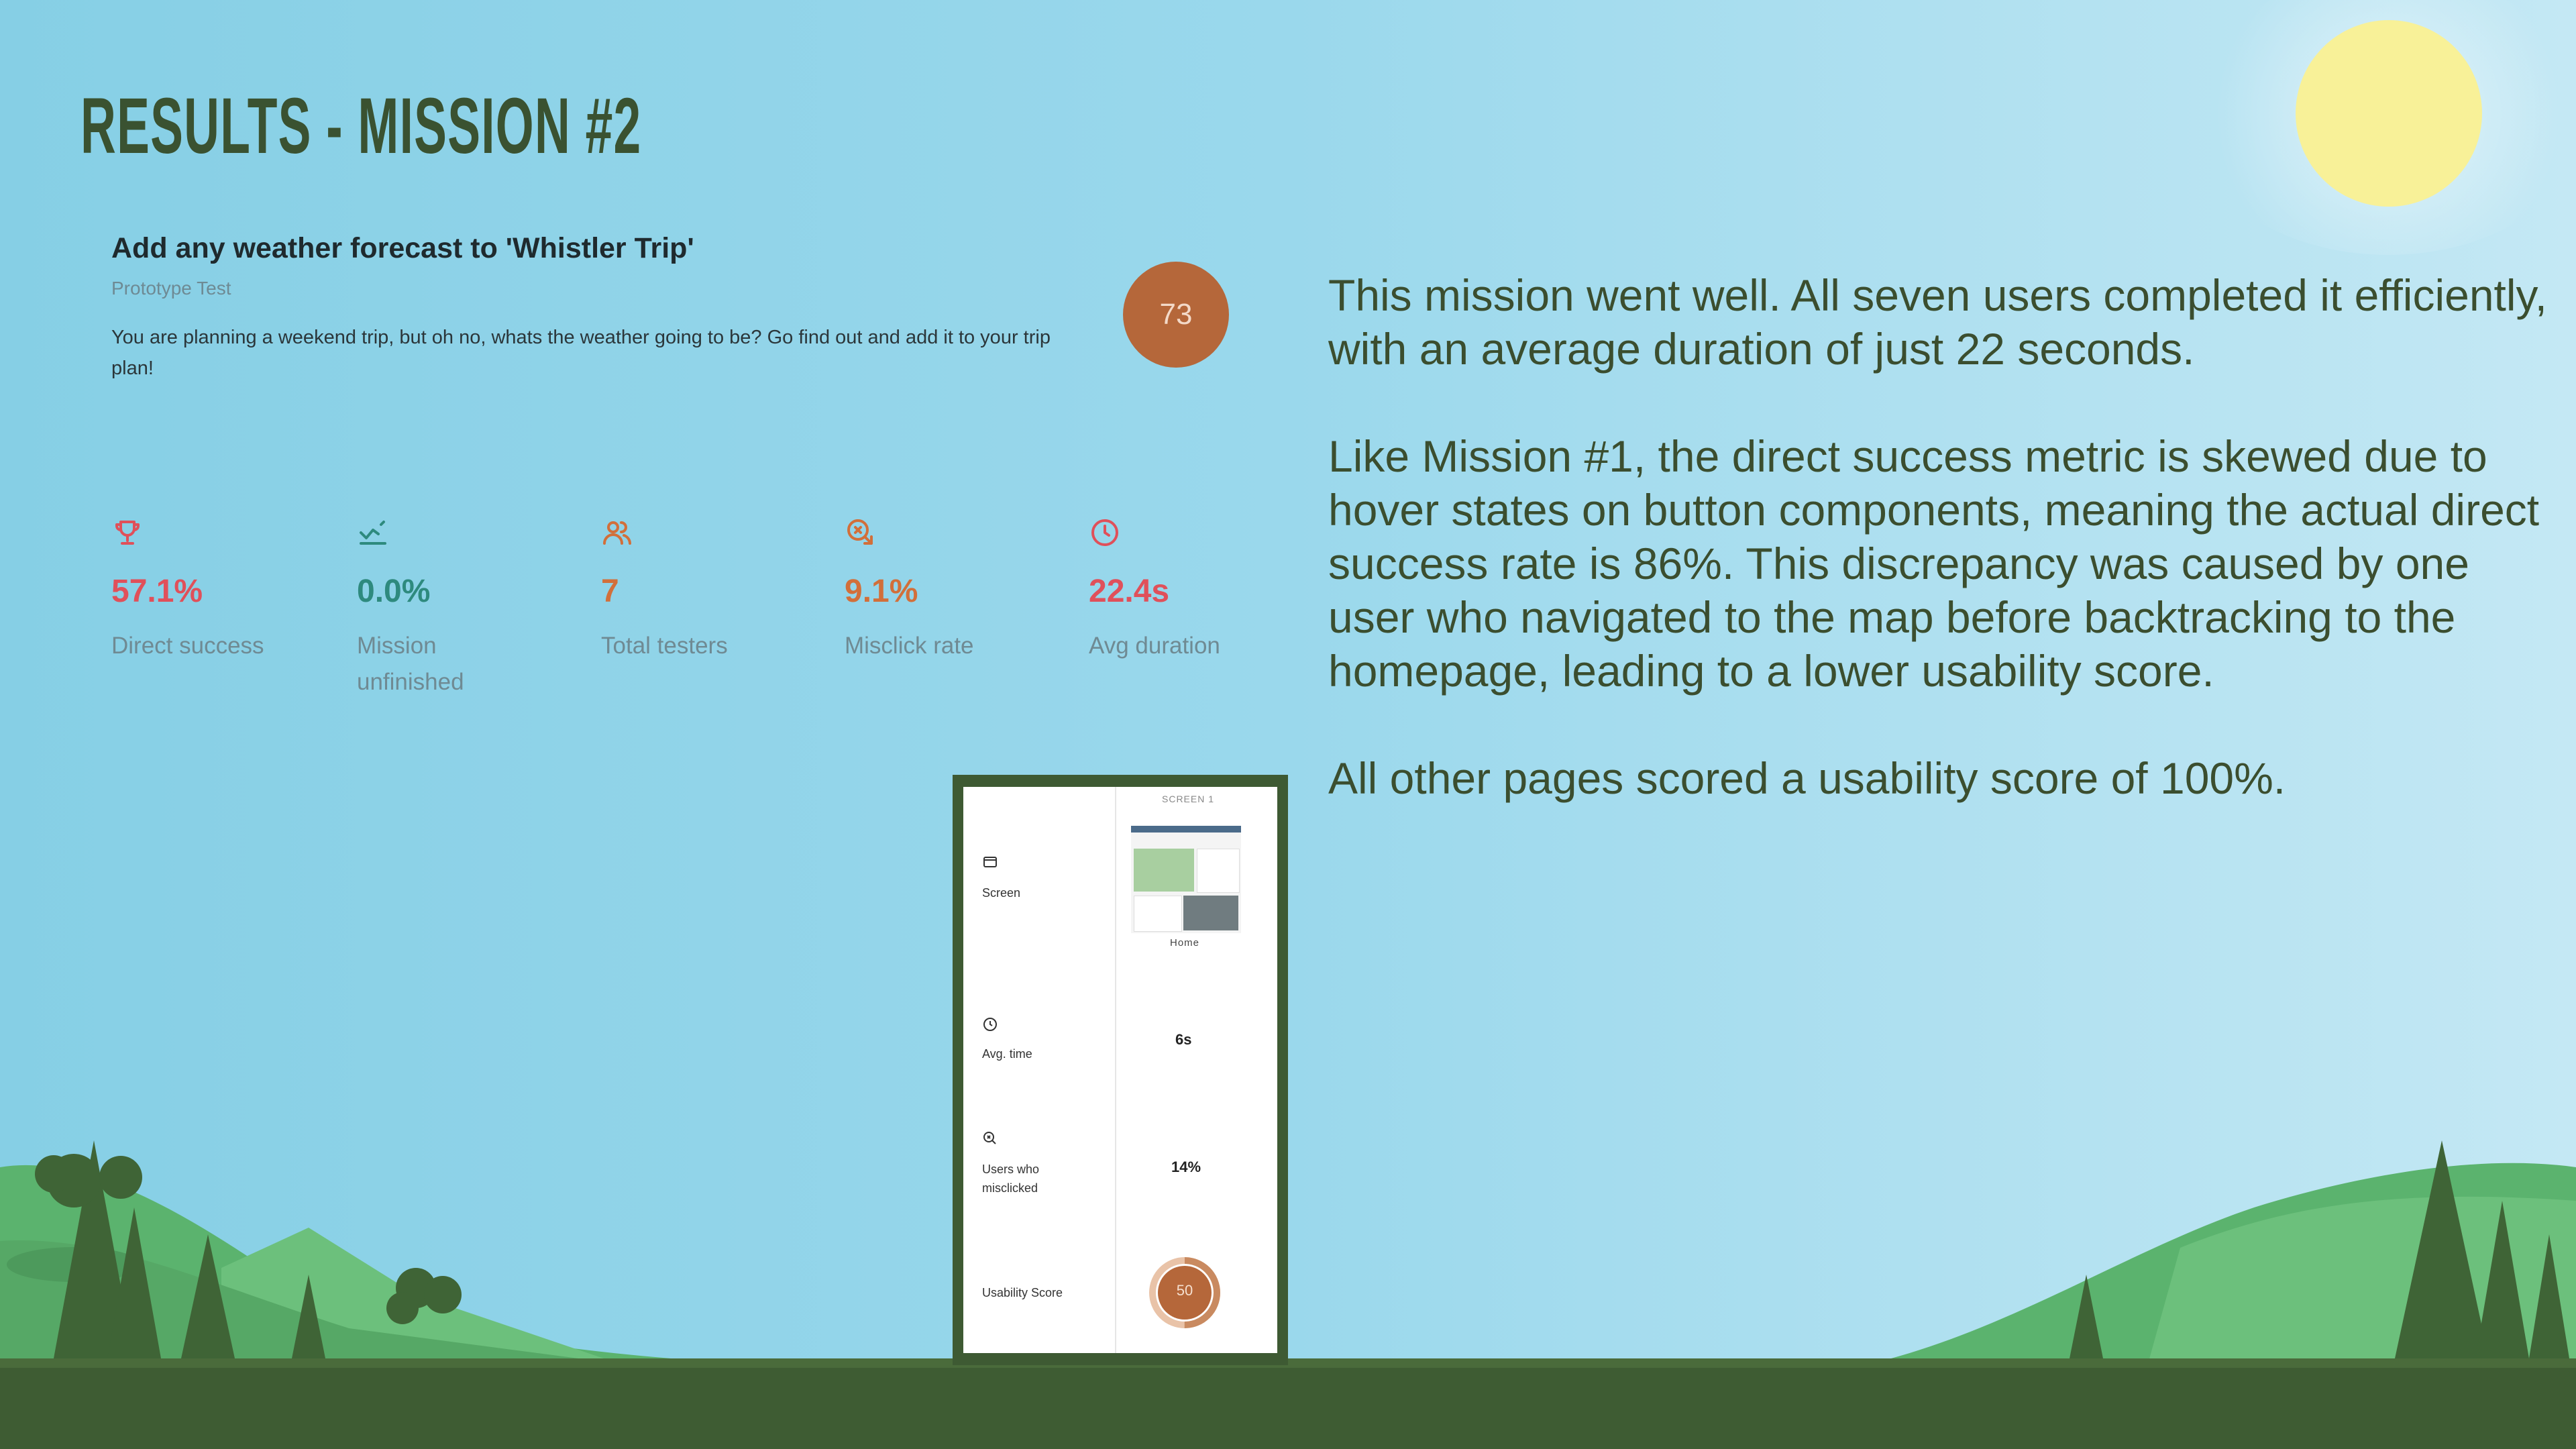 The image size is (2576, 1449). What do you see at coordinates (457, 608) in the screenshot?
I see `stat-mission-unfinished: 0.0% Mission unfinished` at bounding box center [457, 608].